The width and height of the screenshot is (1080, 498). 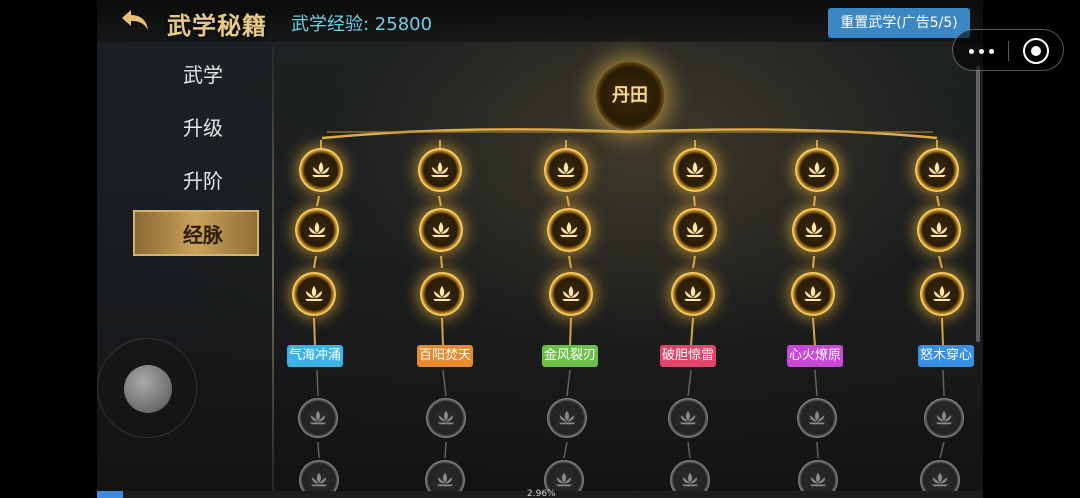 I want to click on letterbox-right, so click(x=1031, y=249).